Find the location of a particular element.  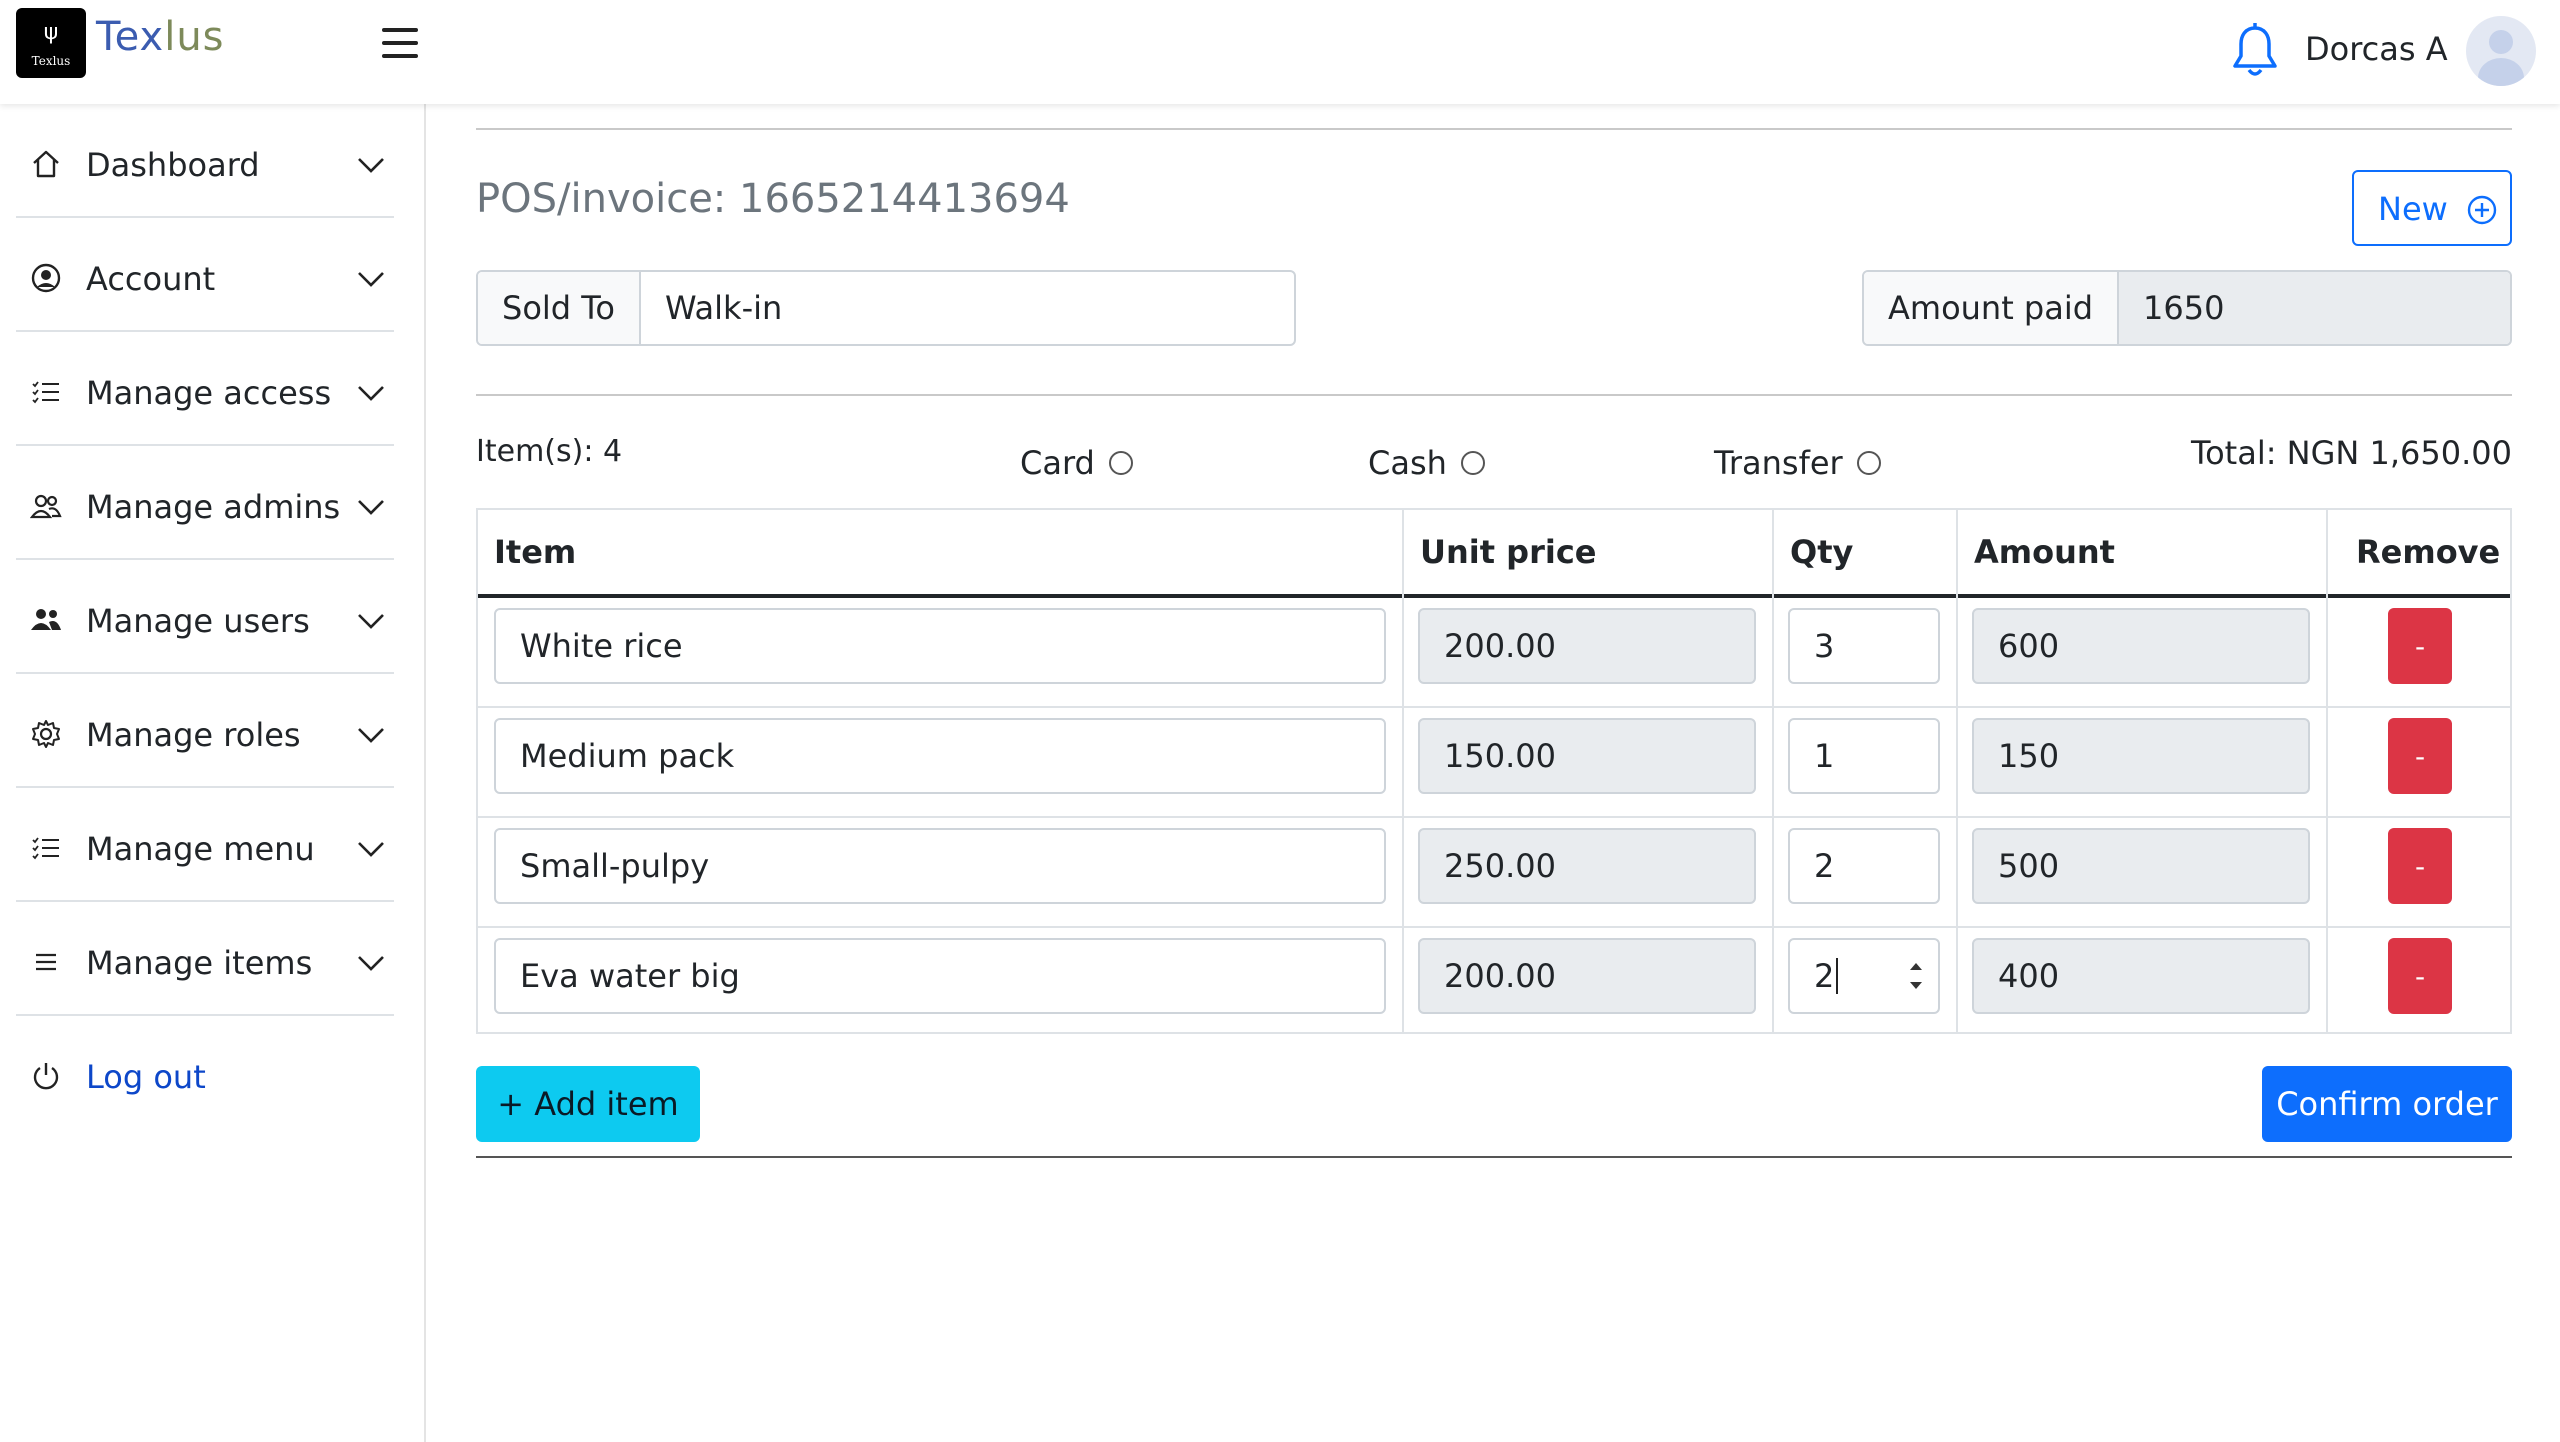

column-header-item: Item is located at coordinates (535, 552).